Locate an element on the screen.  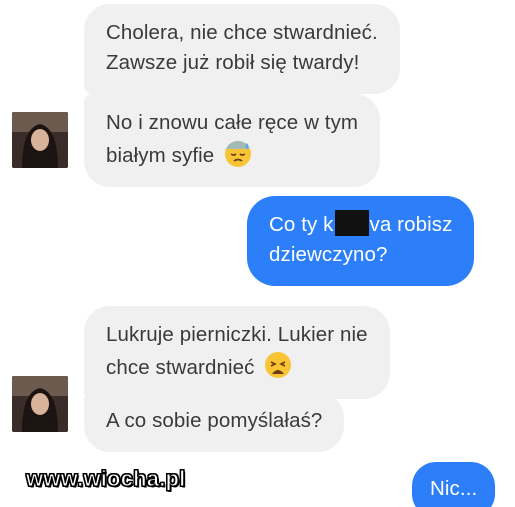
message-text: va robisz is located at coordinates (411, 224).